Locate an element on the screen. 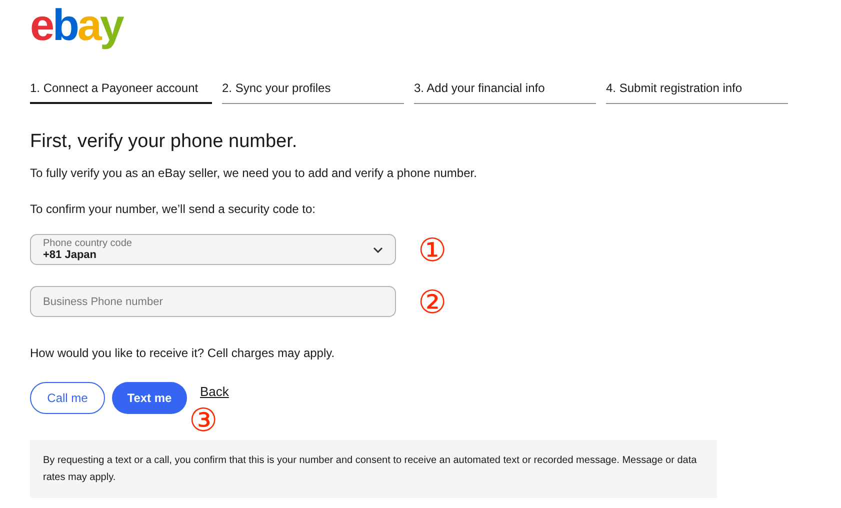  logo: ebay is located at coordinates (78, 26).